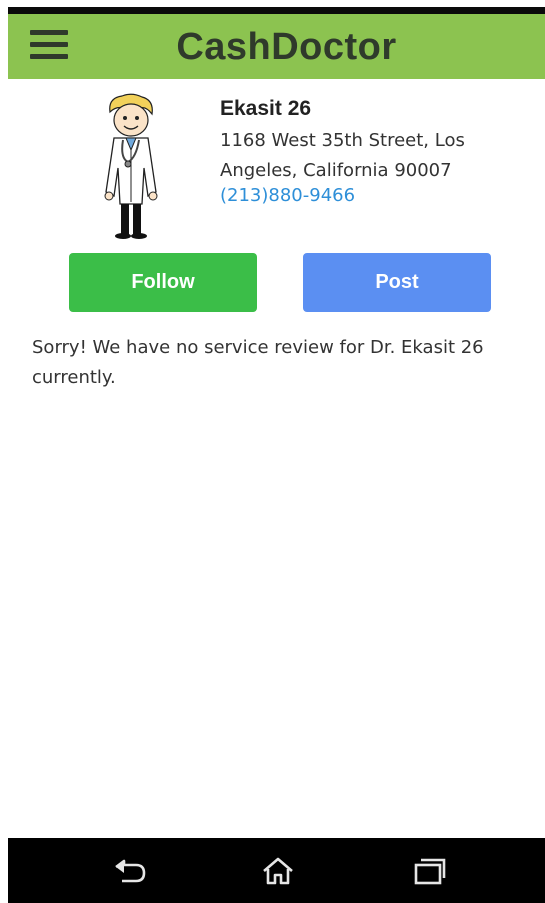 The height and width of the screenshot is (903, 545). Describe the element at coordinates (287, 195) in the screenshot. I see `doctor-phone-link: (213)880-9466` at that location.